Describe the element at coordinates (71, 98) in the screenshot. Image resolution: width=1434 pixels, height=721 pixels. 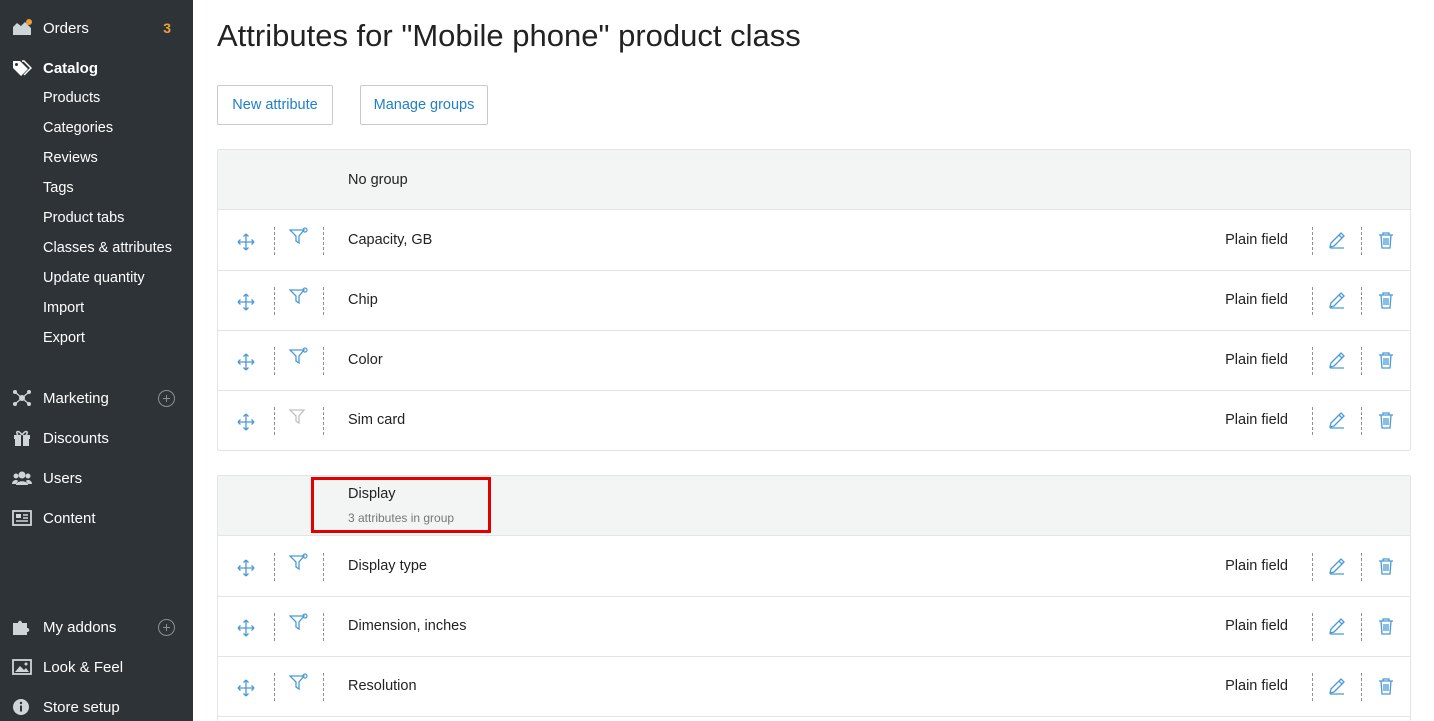
I see `sidebar-subitem-products: Products` at that location.